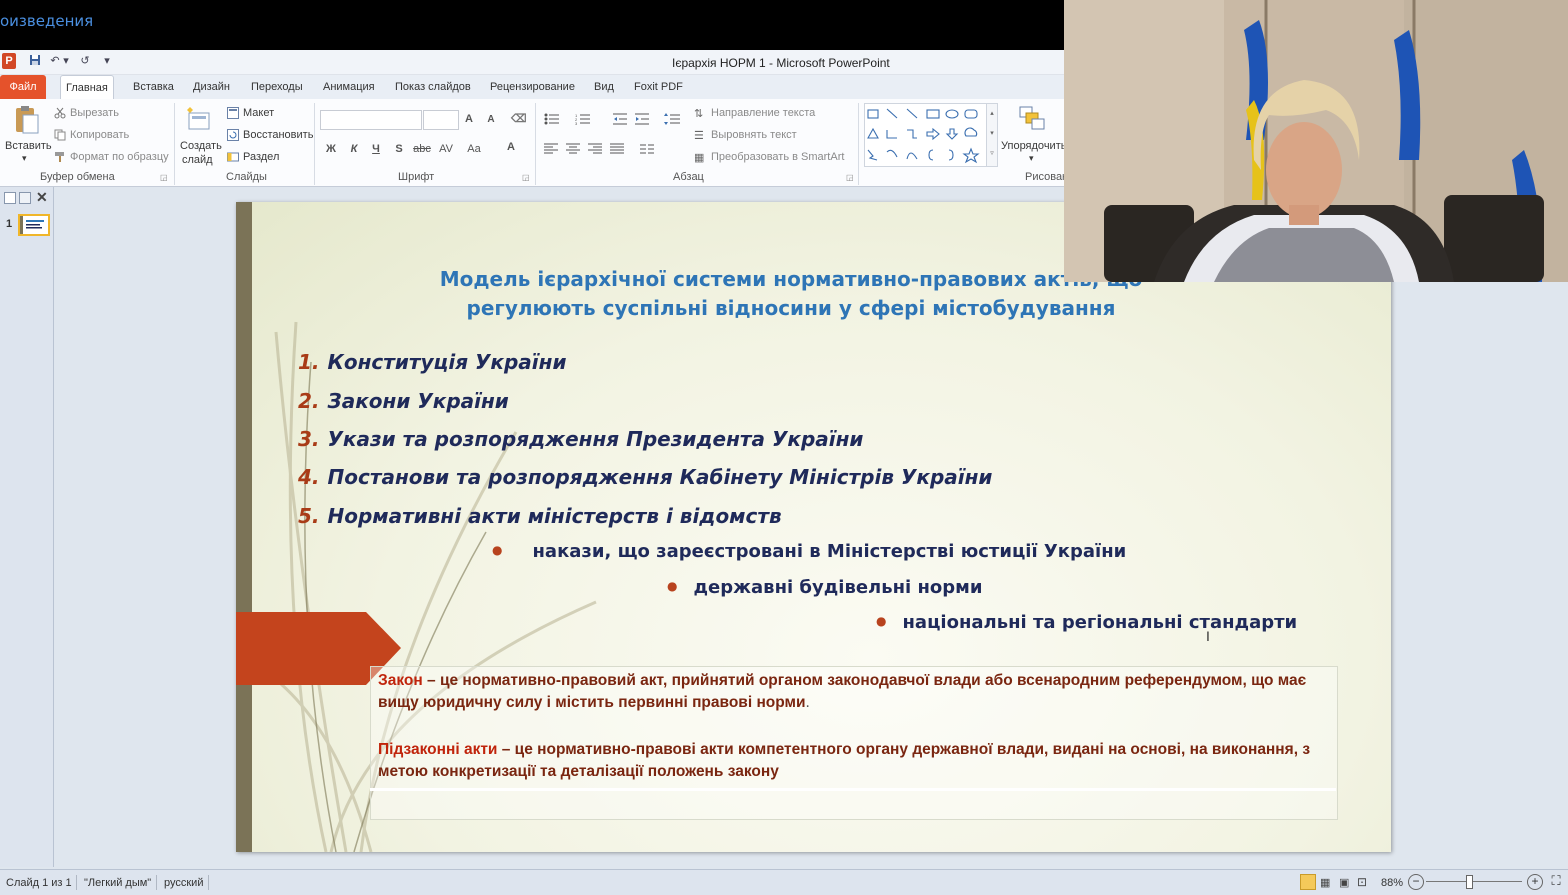  I want to click on paragraph-launcher-icon: ◲, so click(850, 177).